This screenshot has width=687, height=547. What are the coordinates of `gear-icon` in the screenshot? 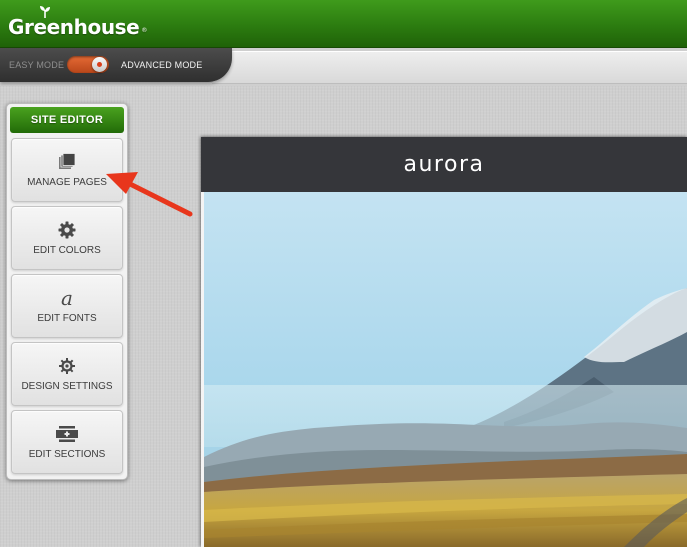 It's located at (67, 230).